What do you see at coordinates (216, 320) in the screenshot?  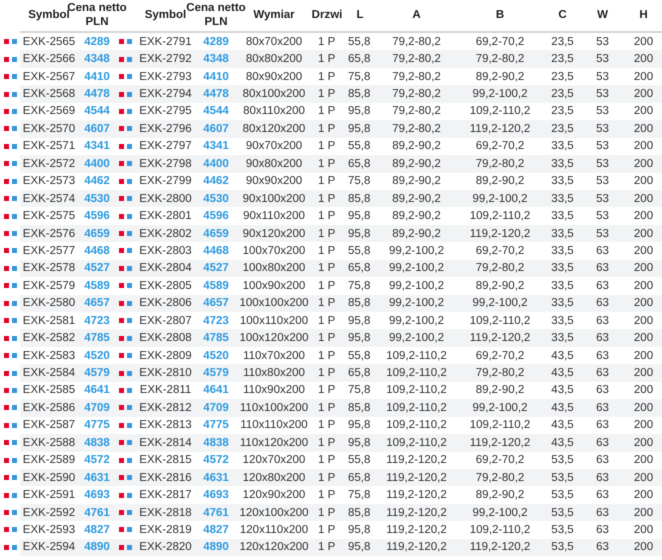 I see `price-cell: 4723` at bounding box center [216, 320].